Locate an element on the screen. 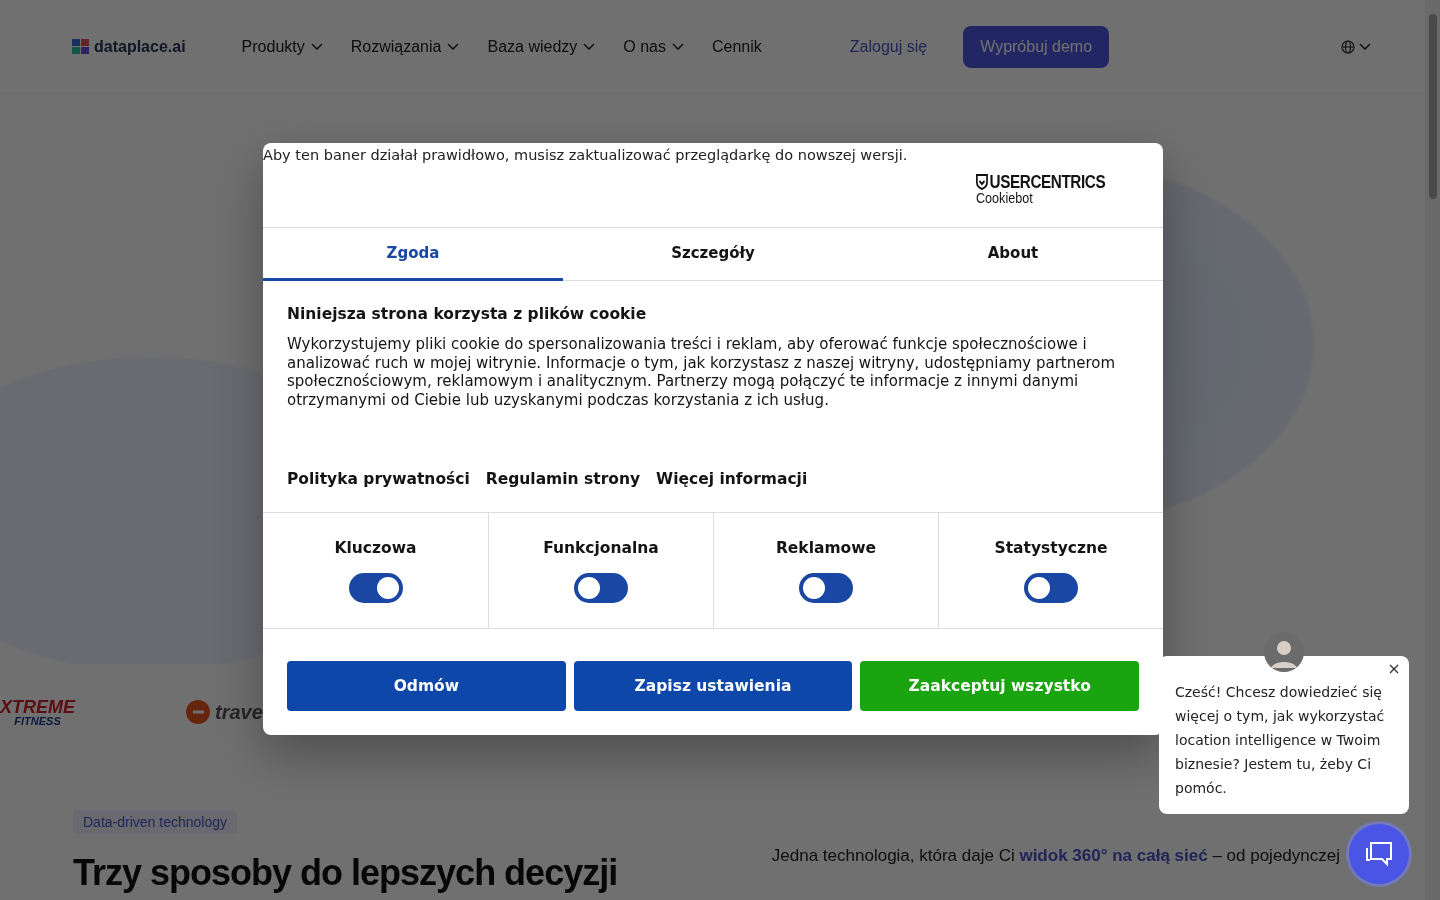 The width and height of the screenshot is (1440, 900). chat-icon is located at coordinates (1379, 854).